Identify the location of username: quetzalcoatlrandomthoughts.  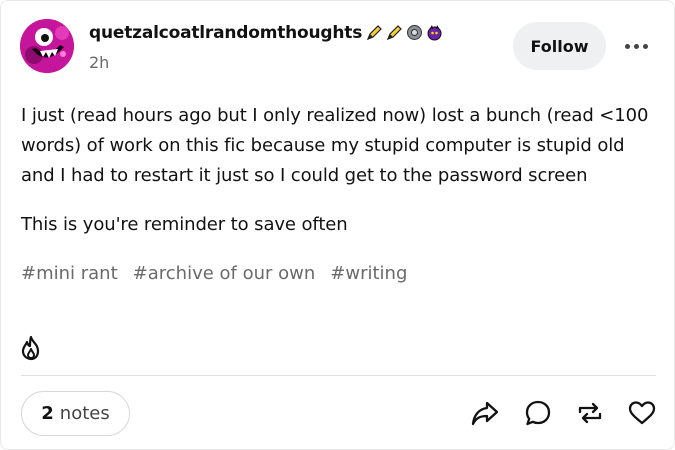
(225, 33).